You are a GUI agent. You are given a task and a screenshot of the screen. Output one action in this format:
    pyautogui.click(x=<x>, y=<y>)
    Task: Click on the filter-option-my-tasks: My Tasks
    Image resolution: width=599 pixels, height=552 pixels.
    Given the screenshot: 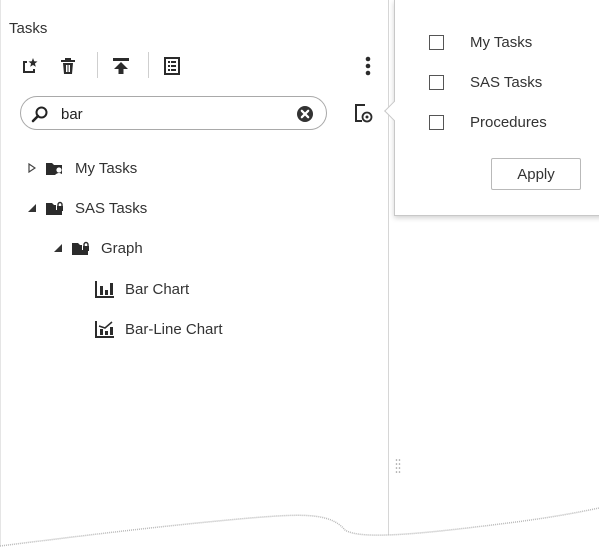 What is the action you would take?
    pyautogui.click(x=480, y=42)
    